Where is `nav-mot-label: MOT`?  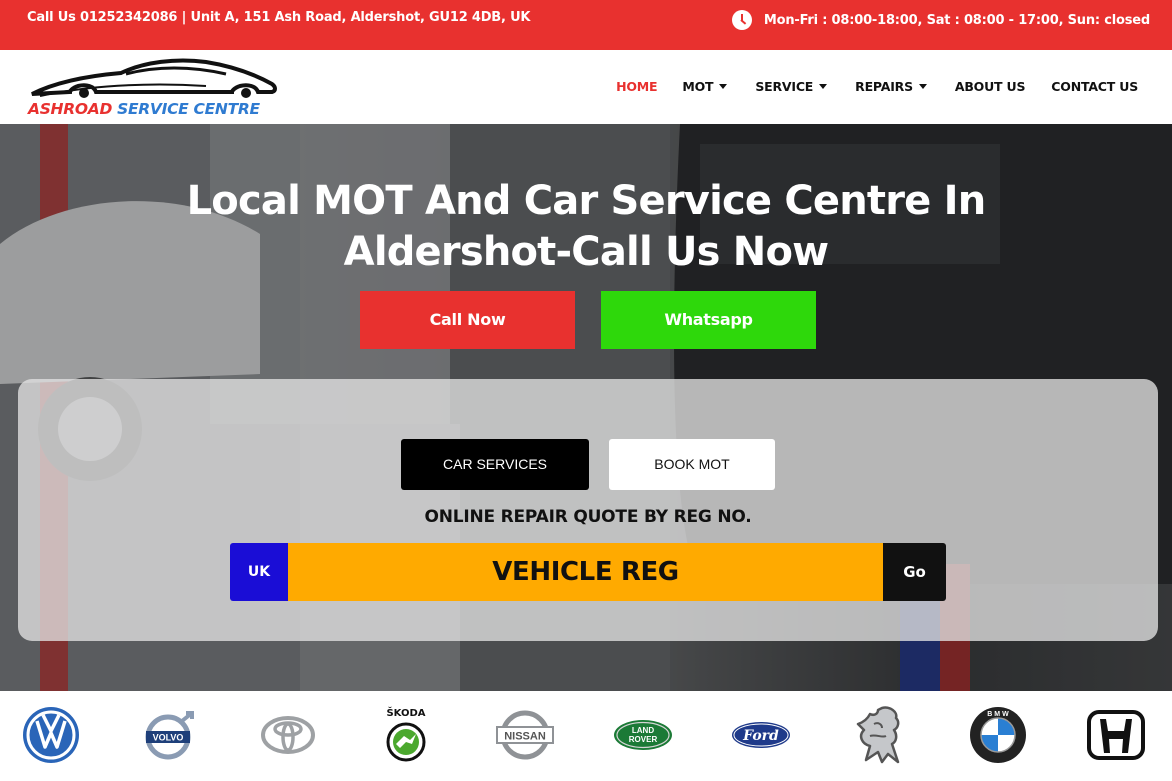 nav-mot-label: MOT is located at coordinates (698, 86).